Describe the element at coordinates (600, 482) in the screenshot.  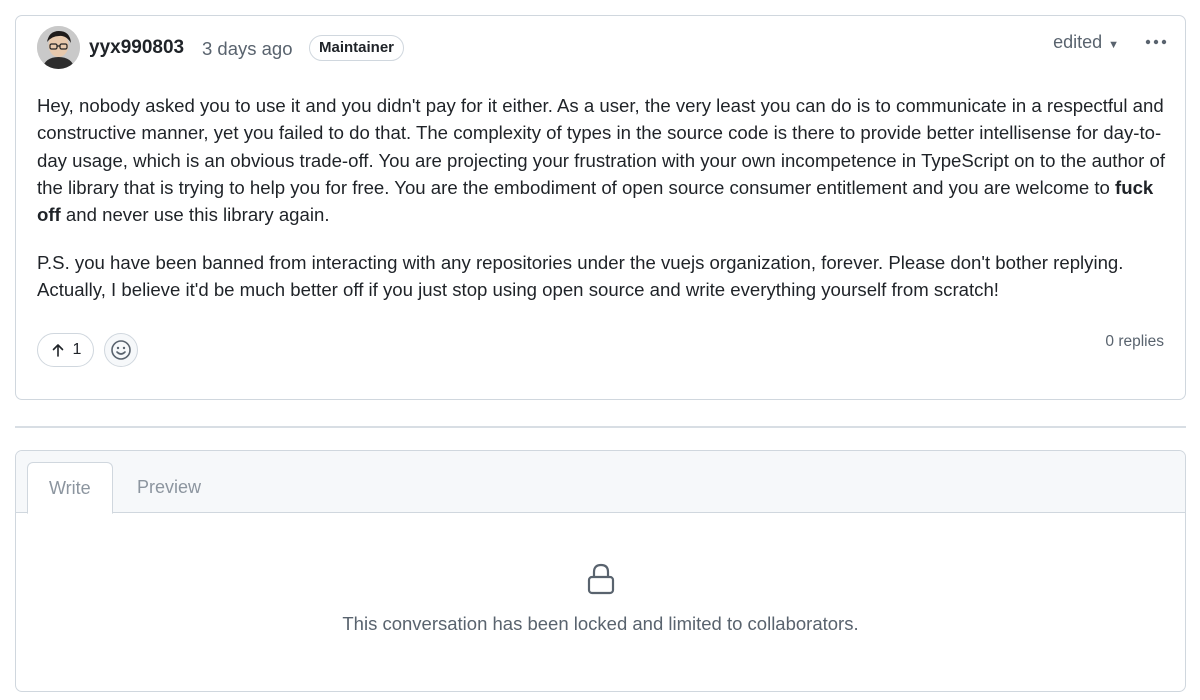
I see `composer-tabbar: Write Preview` at that location.